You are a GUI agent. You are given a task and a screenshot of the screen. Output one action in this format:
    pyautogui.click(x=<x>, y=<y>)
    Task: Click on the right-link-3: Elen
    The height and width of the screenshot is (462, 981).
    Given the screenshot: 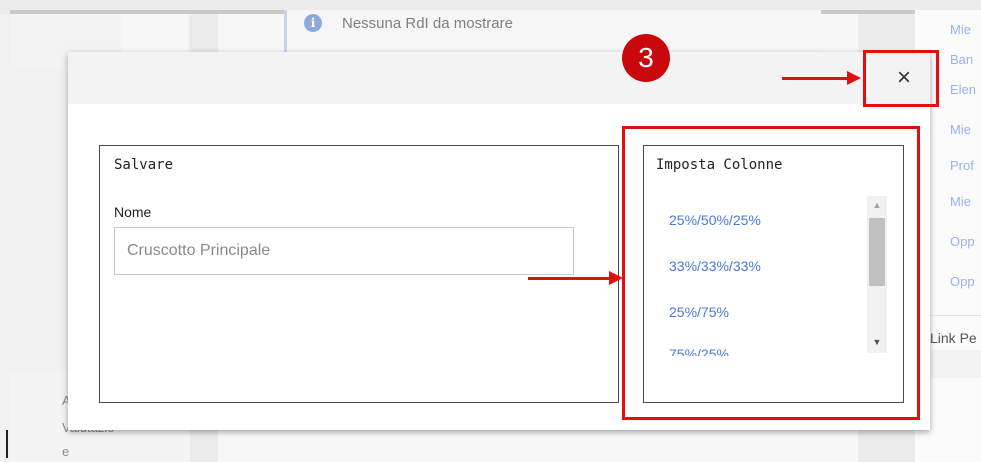 What is the action you would take?
    pyautogui.click(x=963, y=89)
    